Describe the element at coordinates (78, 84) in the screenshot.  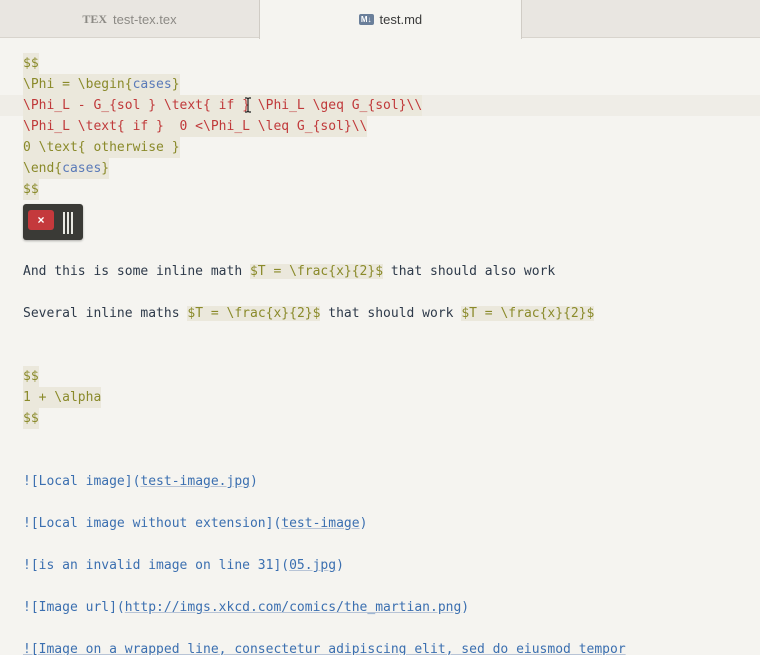
I see `code-text: \Phi = \begin{` at that location.